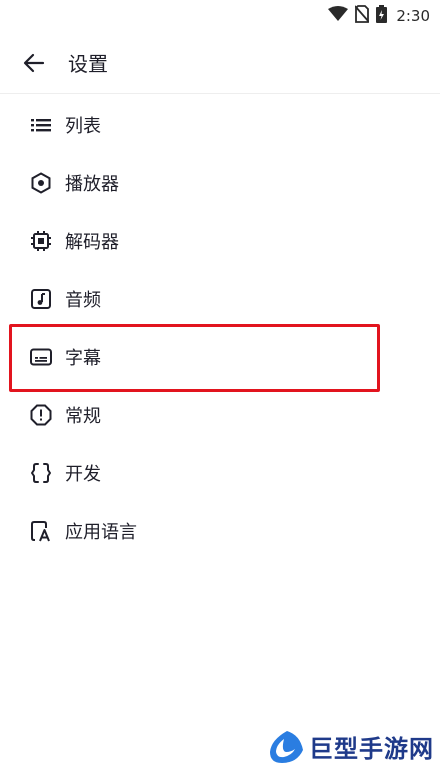  What do you see at coordinates (92, 242) in the screenshot?
I see `menu-item-label: 解码器` at bounding box center [92, 242].